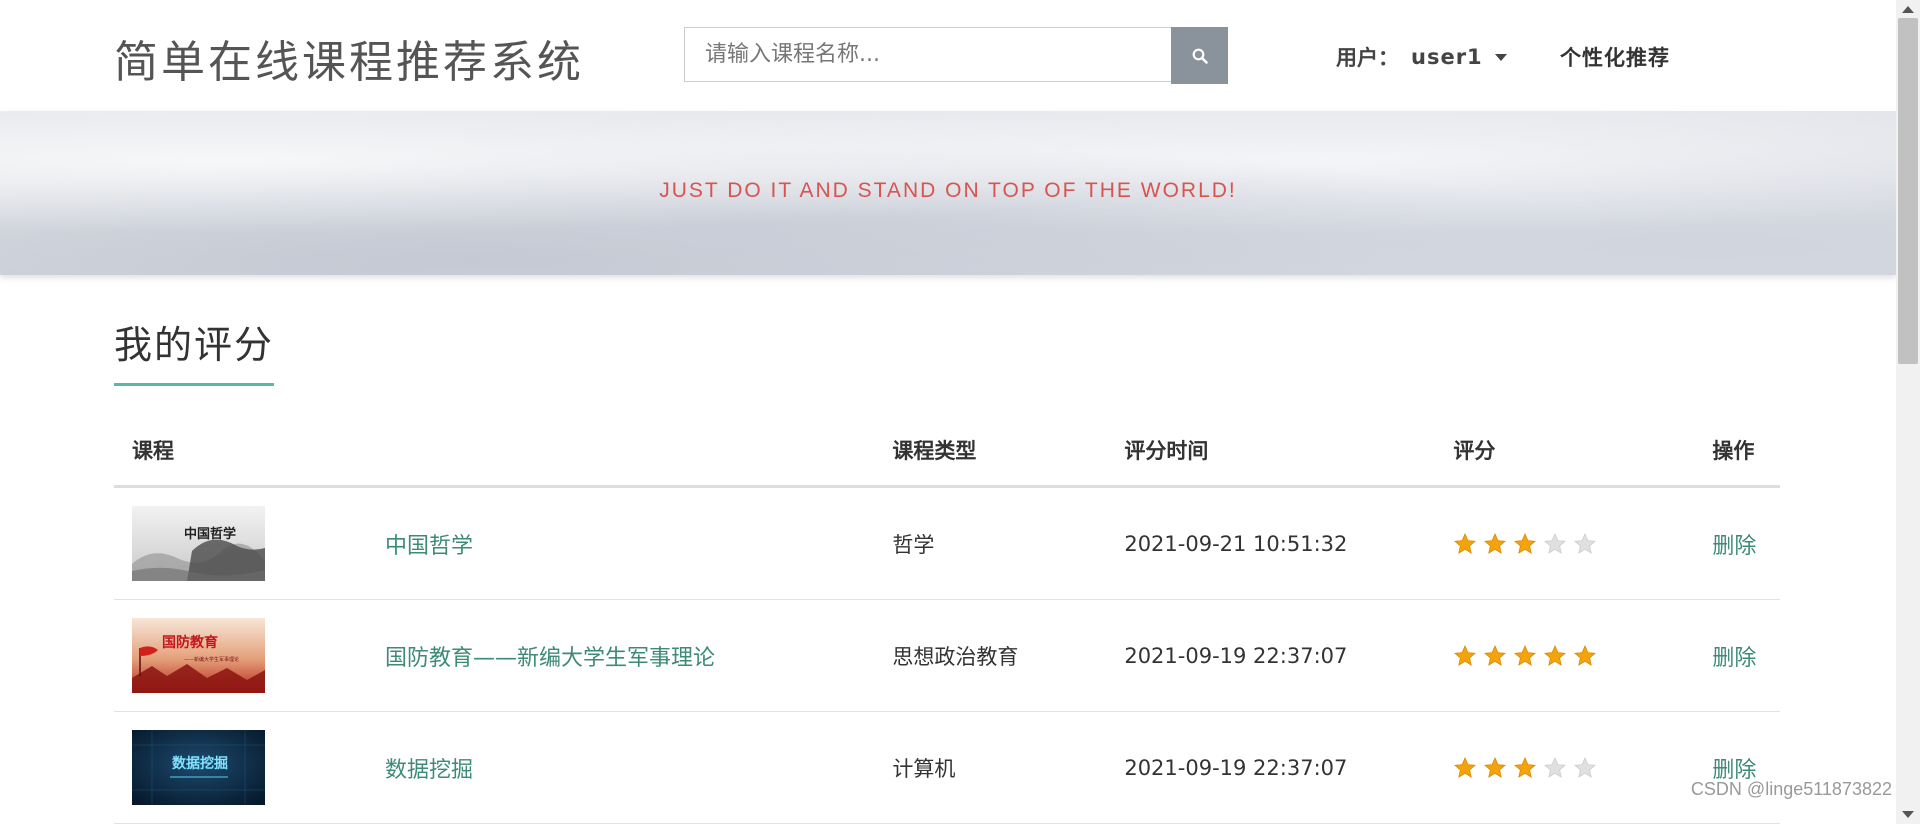 This screenshot has height=824, width=1920. I want to click on site-title: 简单在线课程推荐系统, so click(349, 58).